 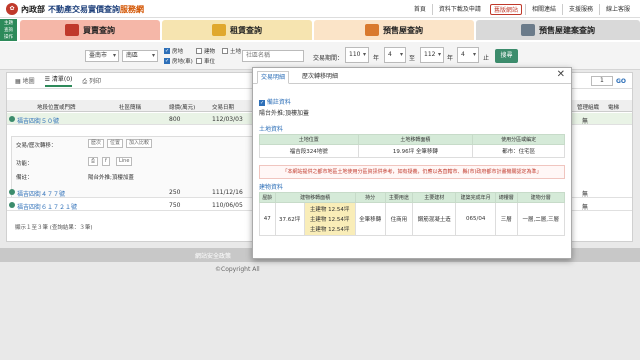 What do you see at coordinates (213, 255) in the screenshot?
I see `footer-security-link: 網站安全政策` at bounding box center [213, 255].